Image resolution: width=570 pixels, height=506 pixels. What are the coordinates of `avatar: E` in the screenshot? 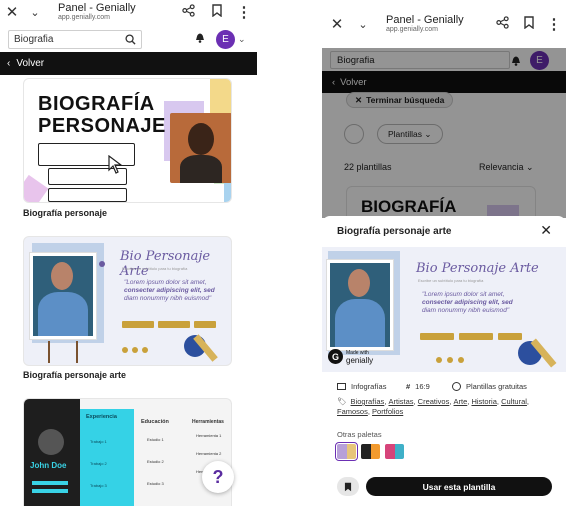 It's located at (225, 39).